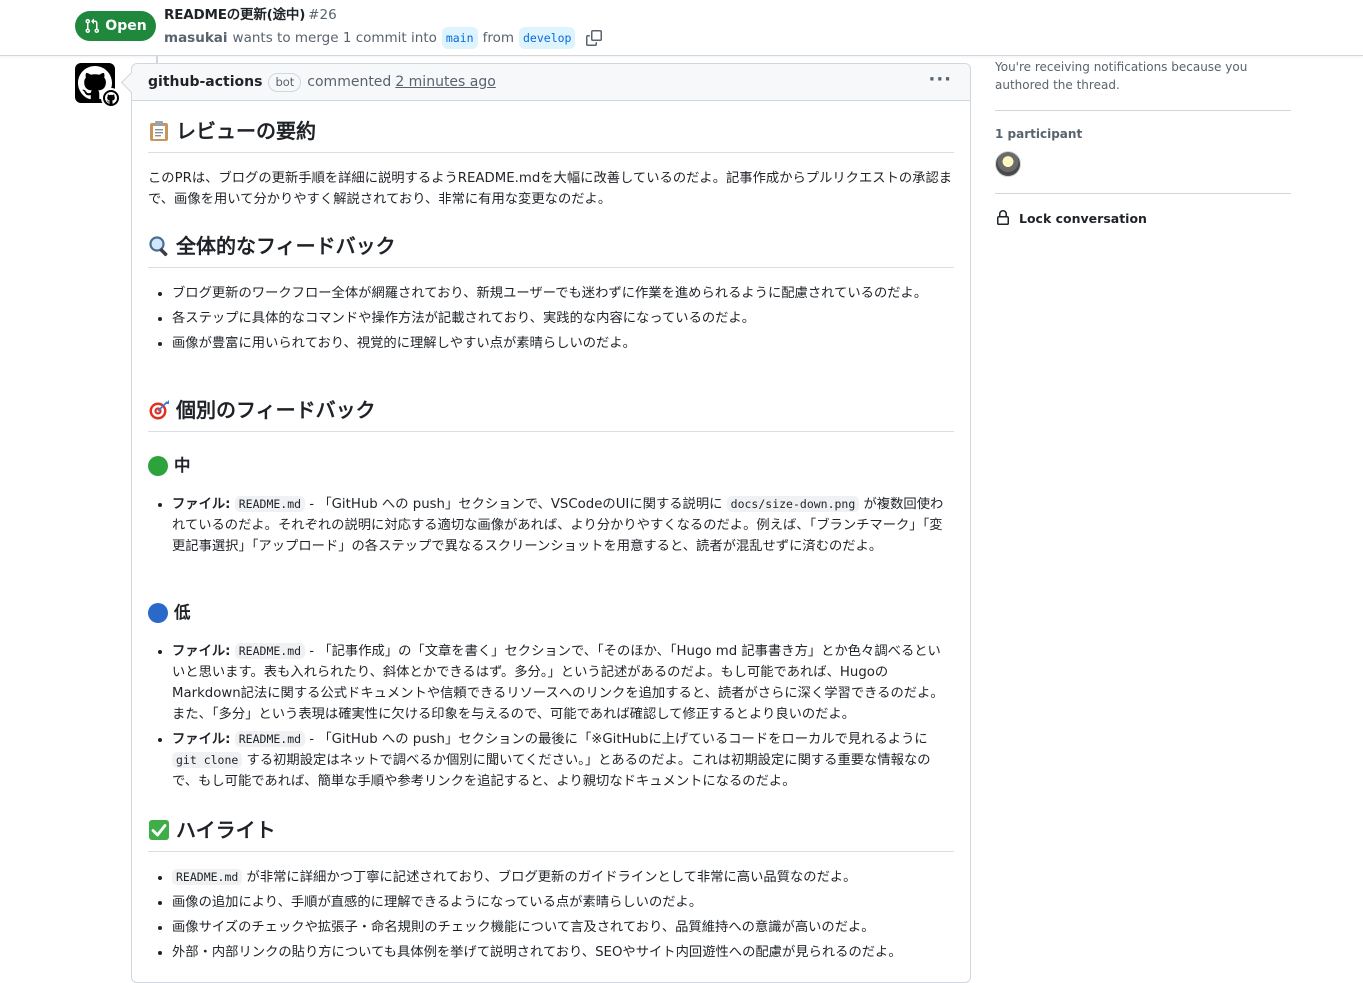  I want to click on merge-text: wants to merge 1 commit into, so click(334, 38).